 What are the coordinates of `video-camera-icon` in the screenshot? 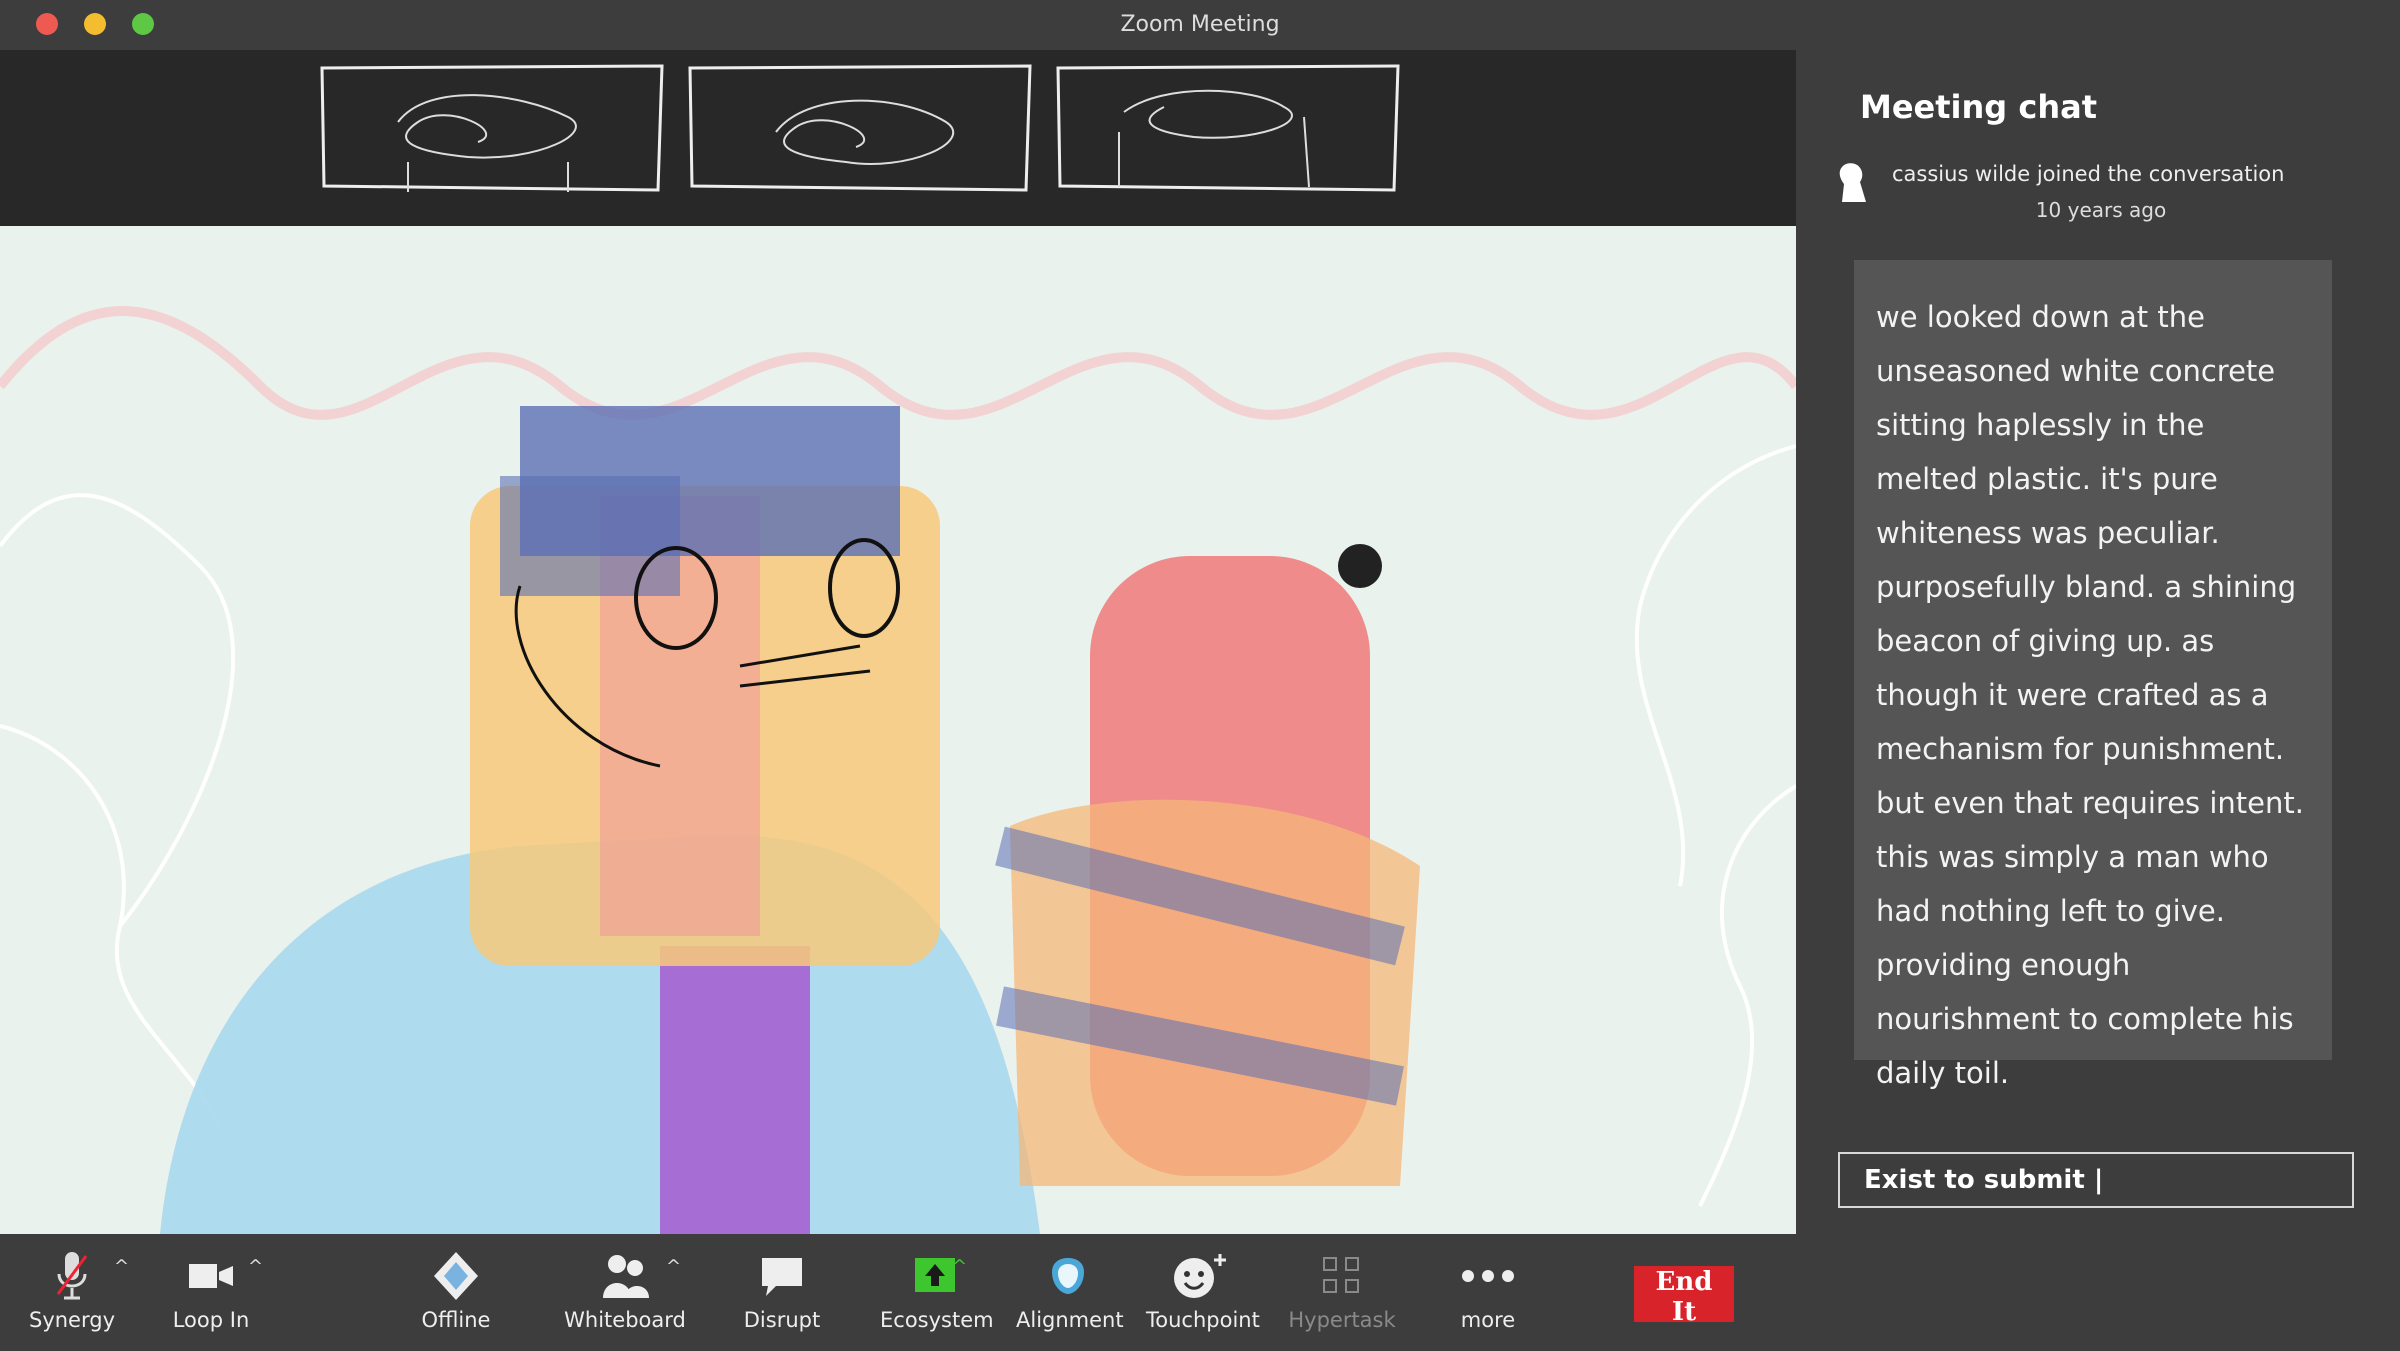 It's located at (211, 1276).